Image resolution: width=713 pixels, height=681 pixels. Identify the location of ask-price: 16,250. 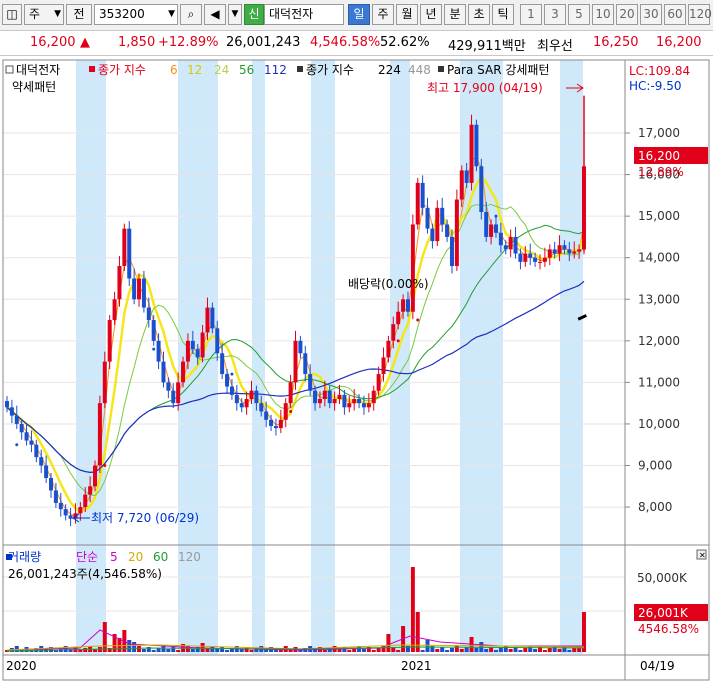
(616, 42).